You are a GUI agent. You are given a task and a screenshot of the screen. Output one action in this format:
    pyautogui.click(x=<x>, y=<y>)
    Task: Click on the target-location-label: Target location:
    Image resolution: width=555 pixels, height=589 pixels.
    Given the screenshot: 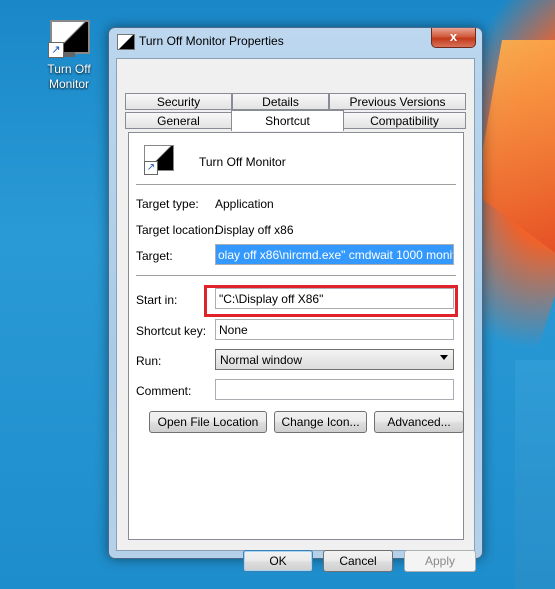 What is the action you would take?
    pyautogui.click(x=177, y=230)
    